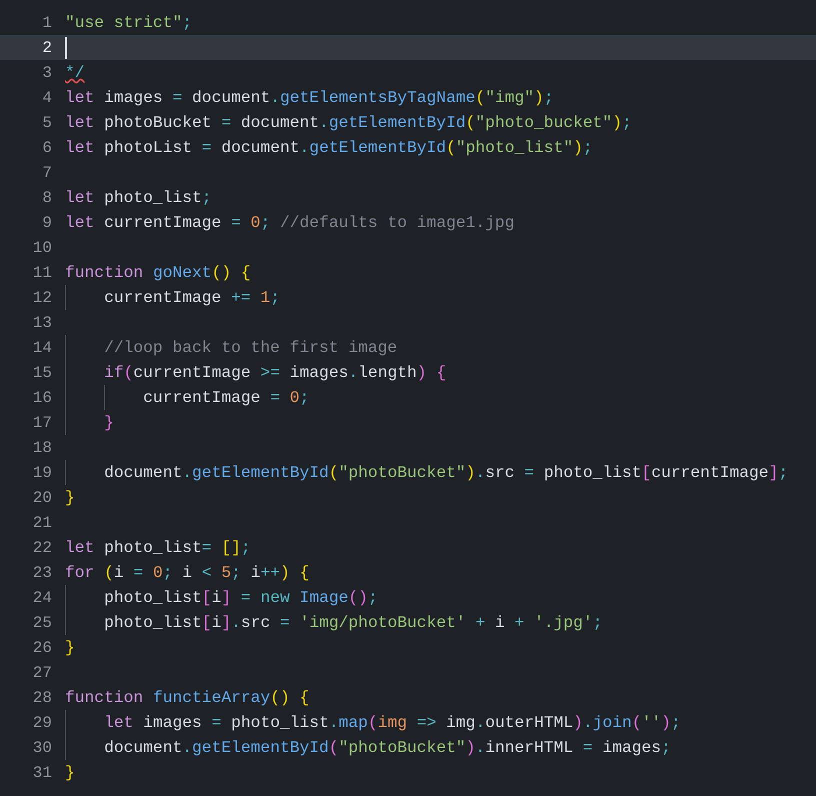 The width and height of the screenshot is (816, 796). I want to click on line-number: 2, so click(46, 48).